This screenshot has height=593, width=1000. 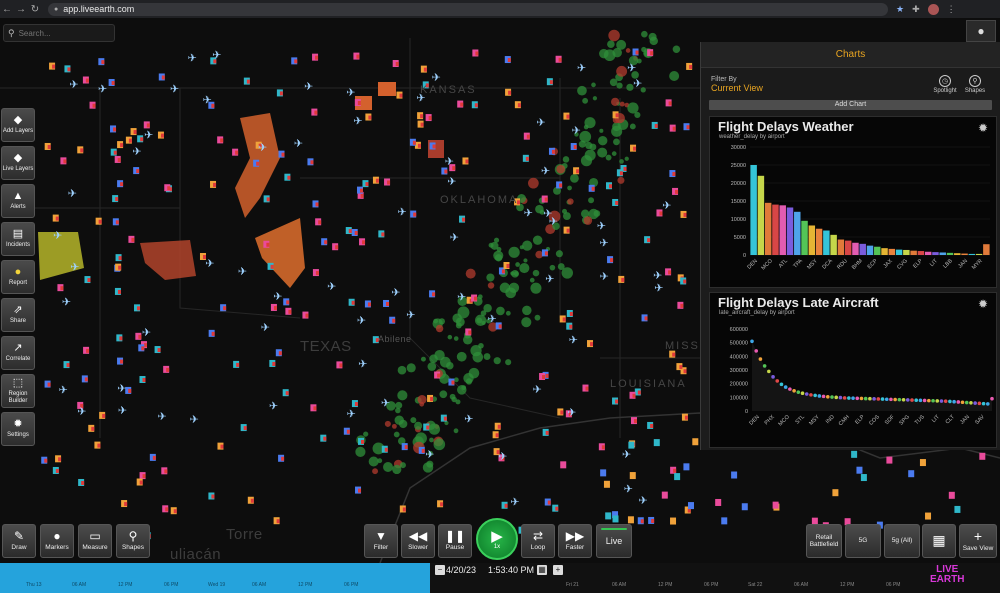 I want to click on spotlight-icon: ◷, so click(x=945, y=80).